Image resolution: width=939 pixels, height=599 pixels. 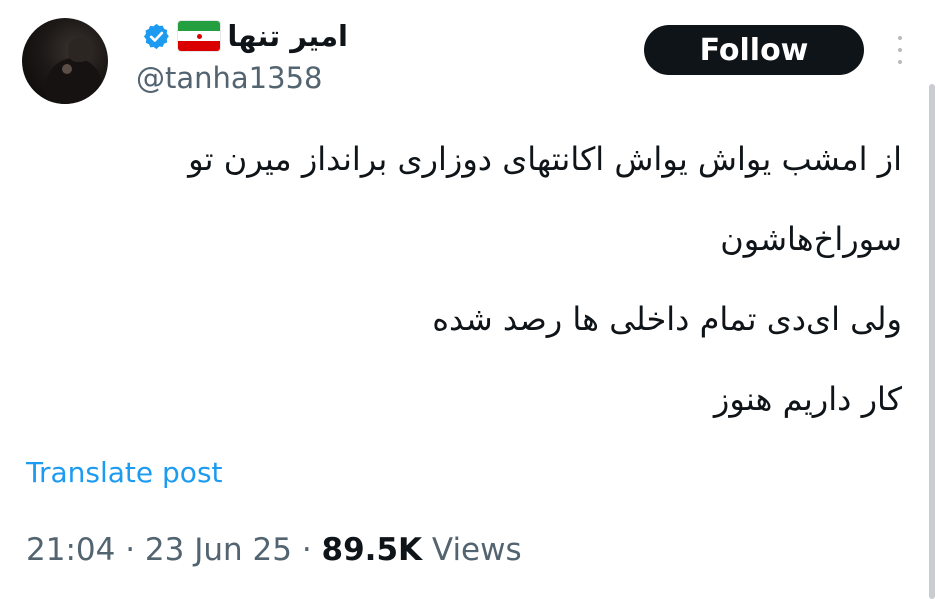 What do you see at coordinates (900, 50) in the screenshot?
I see `more-options-icon` at bounding box center [900, 50].